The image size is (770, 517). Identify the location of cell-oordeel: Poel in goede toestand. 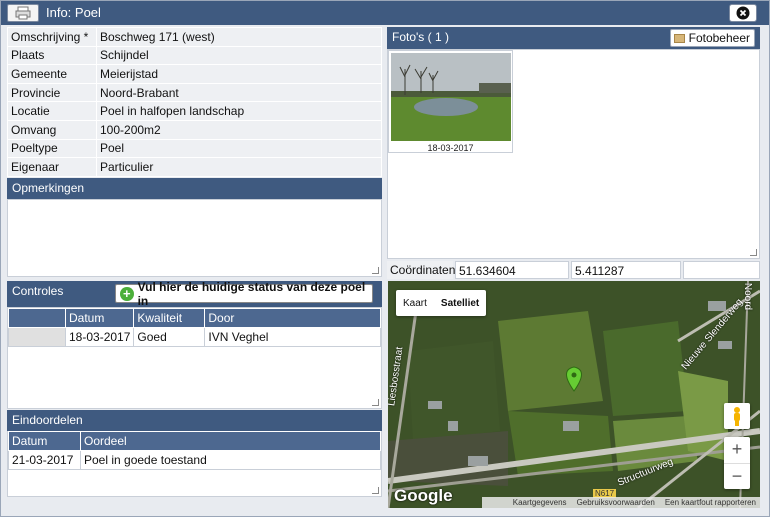
(230, 460).